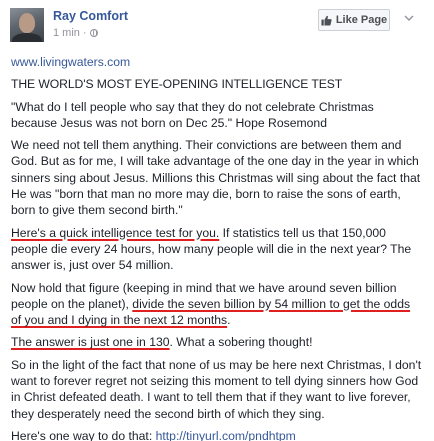  What do you see at coordinates (361, 20) in the screenshot?
I see `like-page-label: Like Page` at bounding box center [361, 20].